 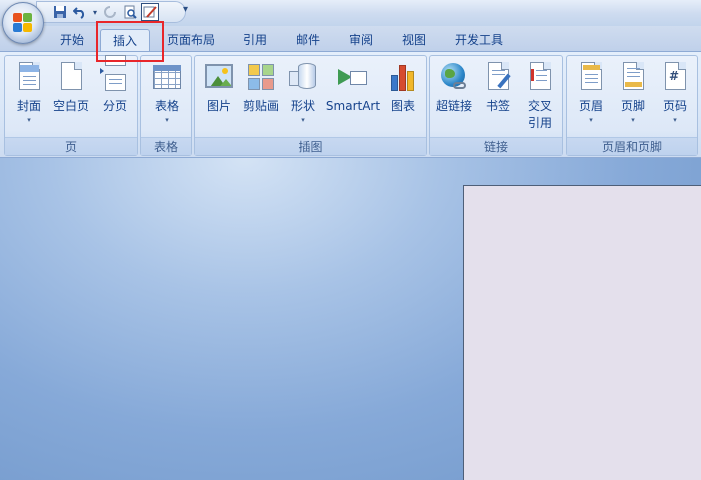 What do you see at coordinates (675, 97) in the screenshot?
I see `page-number-button: # 页码 ▾` at bounding box center [675, 97].